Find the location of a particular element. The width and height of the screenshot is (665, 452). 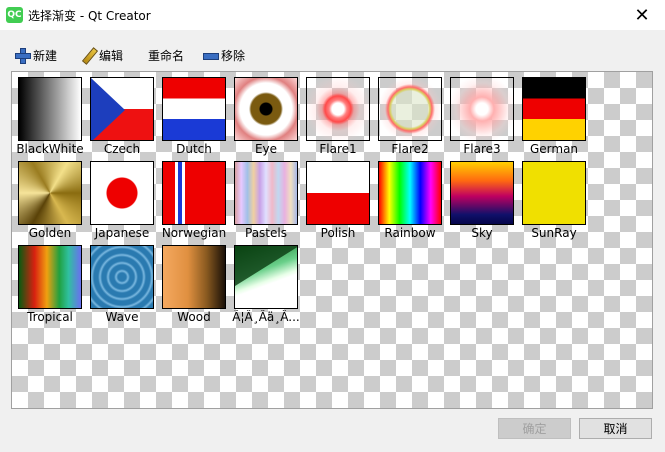

gradient-label: Flare2 is located at coordinates (410, 149).